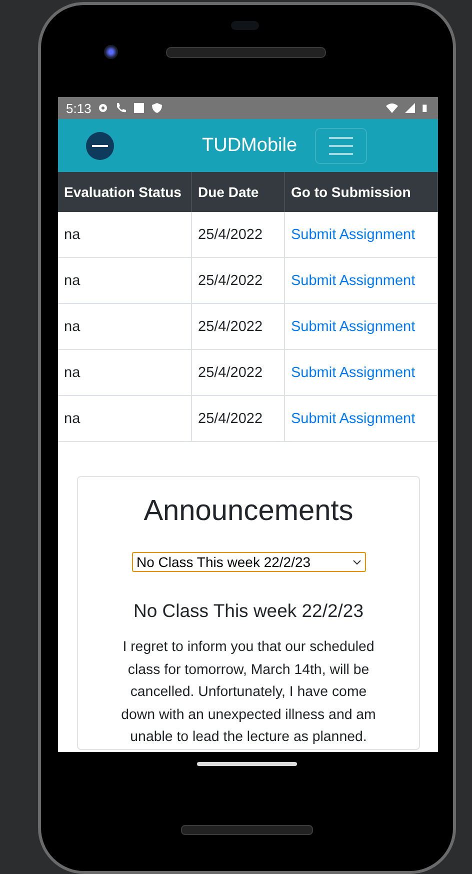  What do you see at coordinates (249, 611) in the screenshot?
I see `announcement-heading: No Class This week 22/2/23` at bounding box center [249, 611].